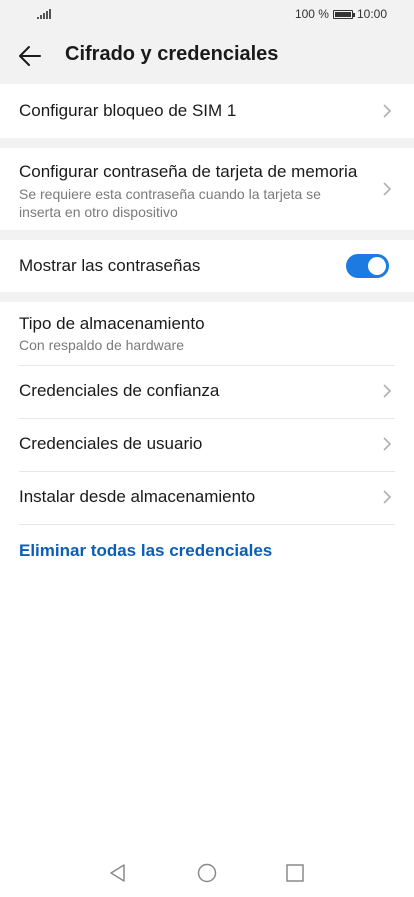 This screenshot has height=897, width=414. I want to click on system-nav-bar, so click(207, 873).